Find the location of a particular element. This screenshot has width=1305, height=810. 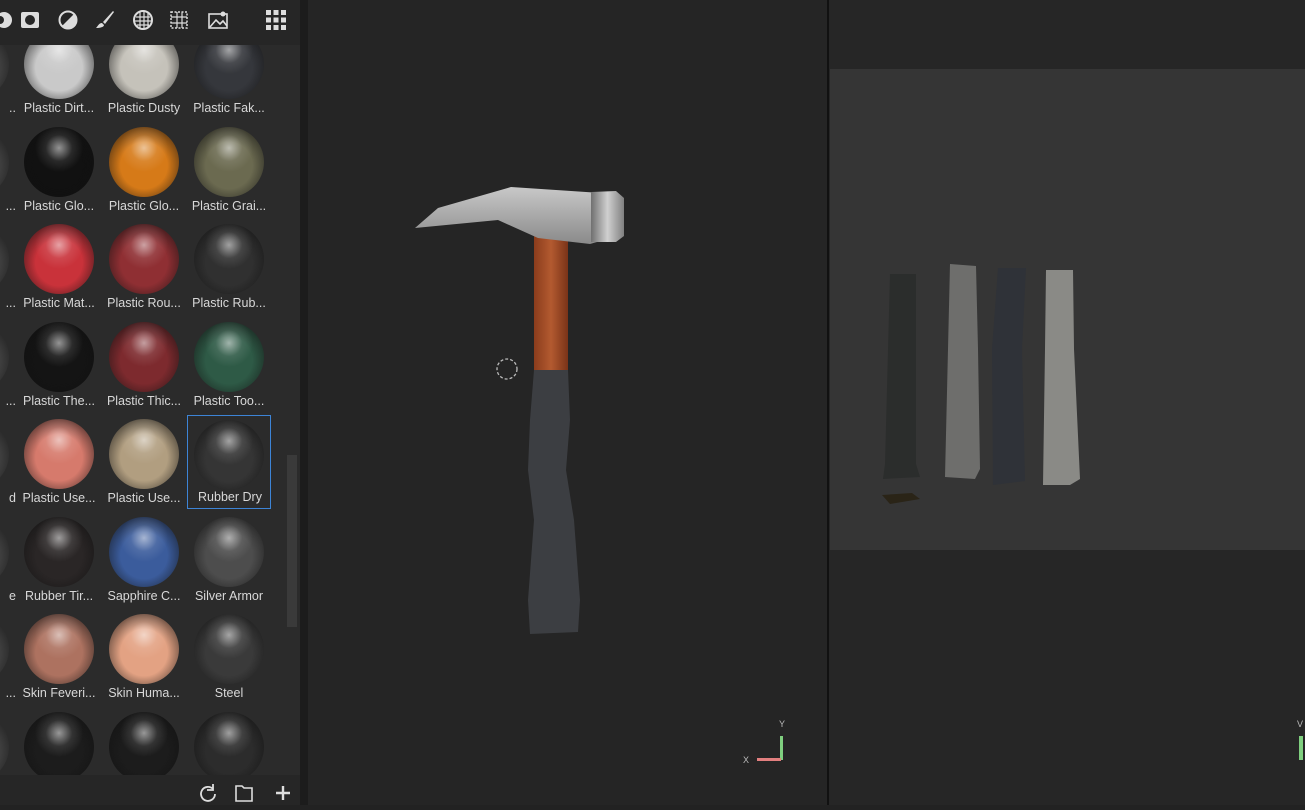

material-tile: Rubber Dry is located at coordinates (229, 462).